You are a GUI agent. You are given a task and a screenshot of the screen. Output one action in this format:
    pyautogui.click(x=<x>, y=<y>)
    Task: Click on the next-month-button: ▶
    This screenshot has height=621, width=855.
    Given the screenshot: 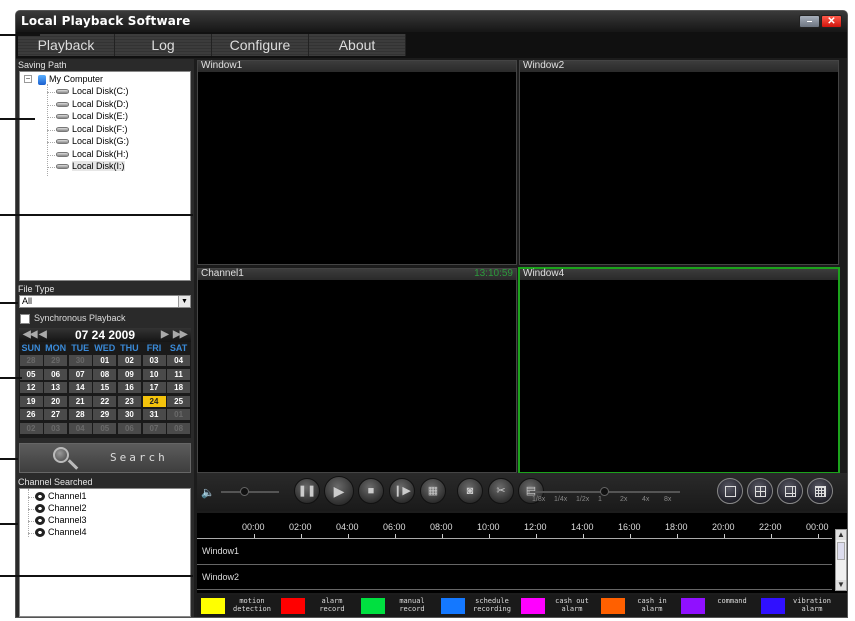 What is the action you would take?
    pyautogui.click(x=165, y=334)
    